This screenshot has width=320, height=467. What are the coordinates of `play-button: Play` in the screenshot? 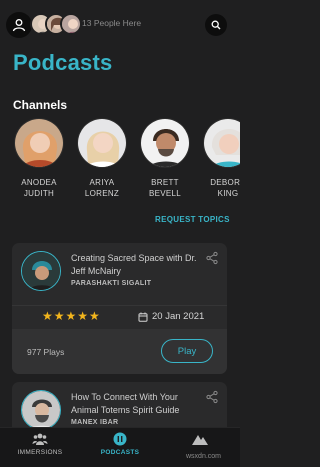 It's located at (187, 351).